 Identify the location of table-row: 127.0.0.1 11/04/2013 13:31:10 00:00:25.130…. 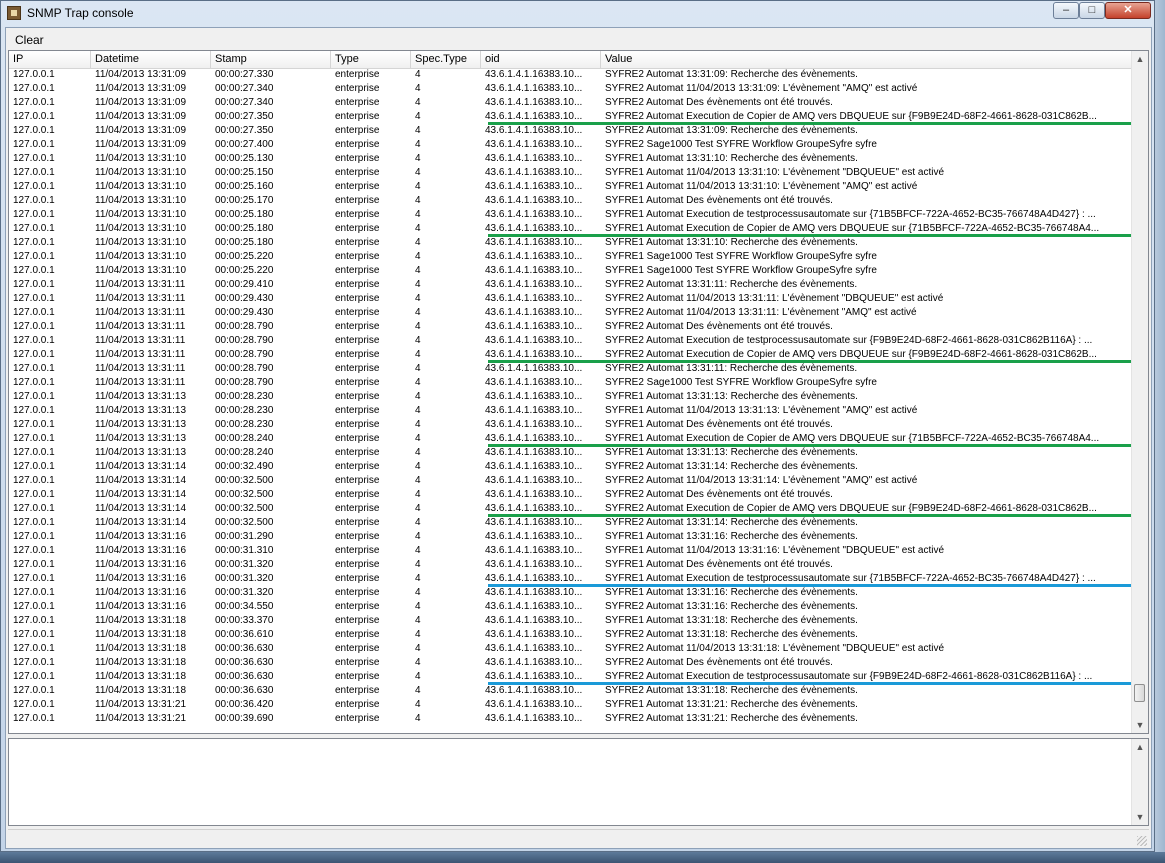
(571, 159).